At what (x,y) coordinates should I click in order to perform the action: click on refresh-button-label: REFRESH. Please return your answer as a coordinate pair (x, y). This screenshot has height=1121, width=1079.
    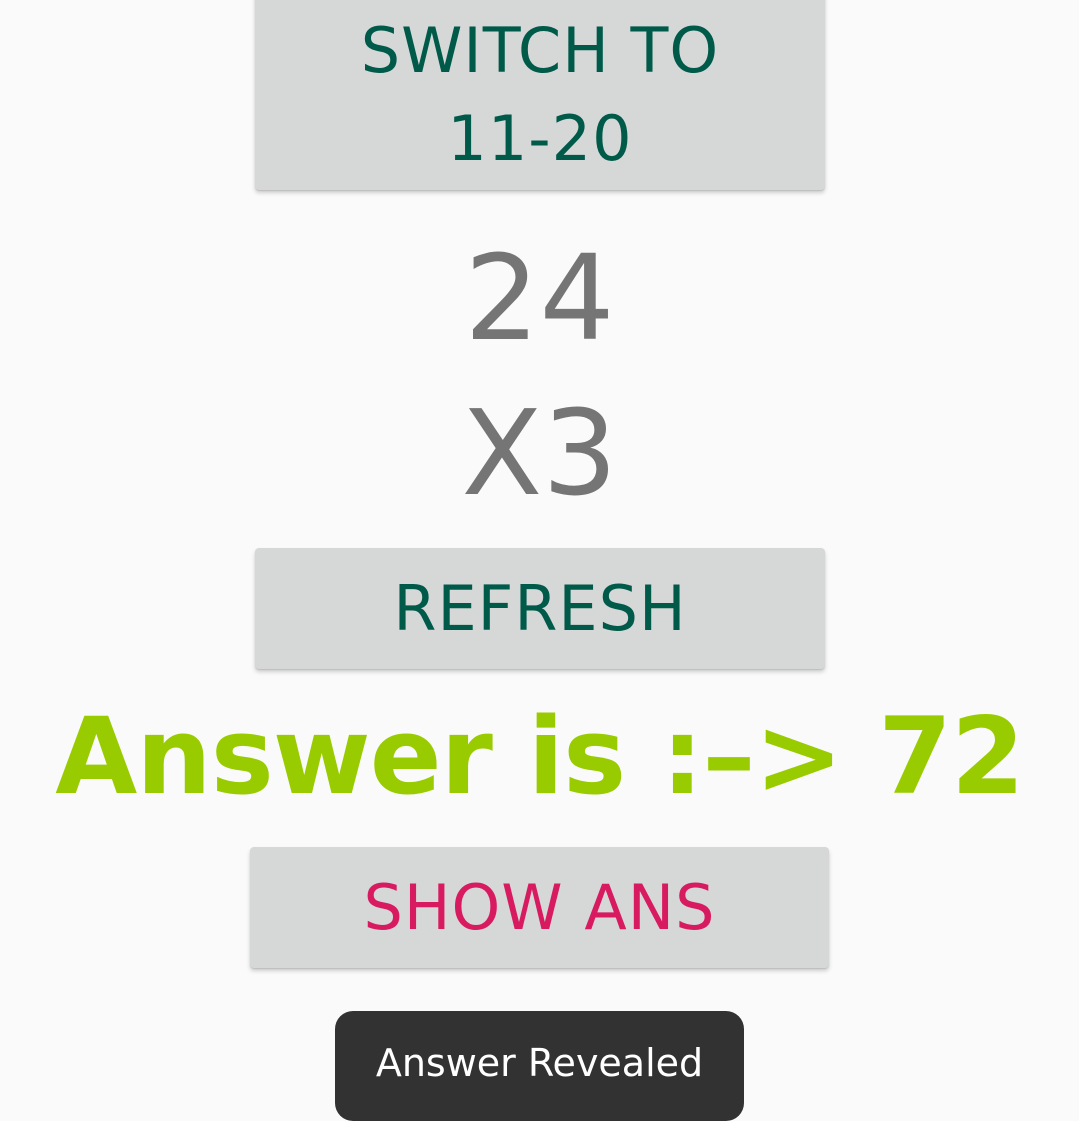
    Looking at the image, I should click on (540, 608).